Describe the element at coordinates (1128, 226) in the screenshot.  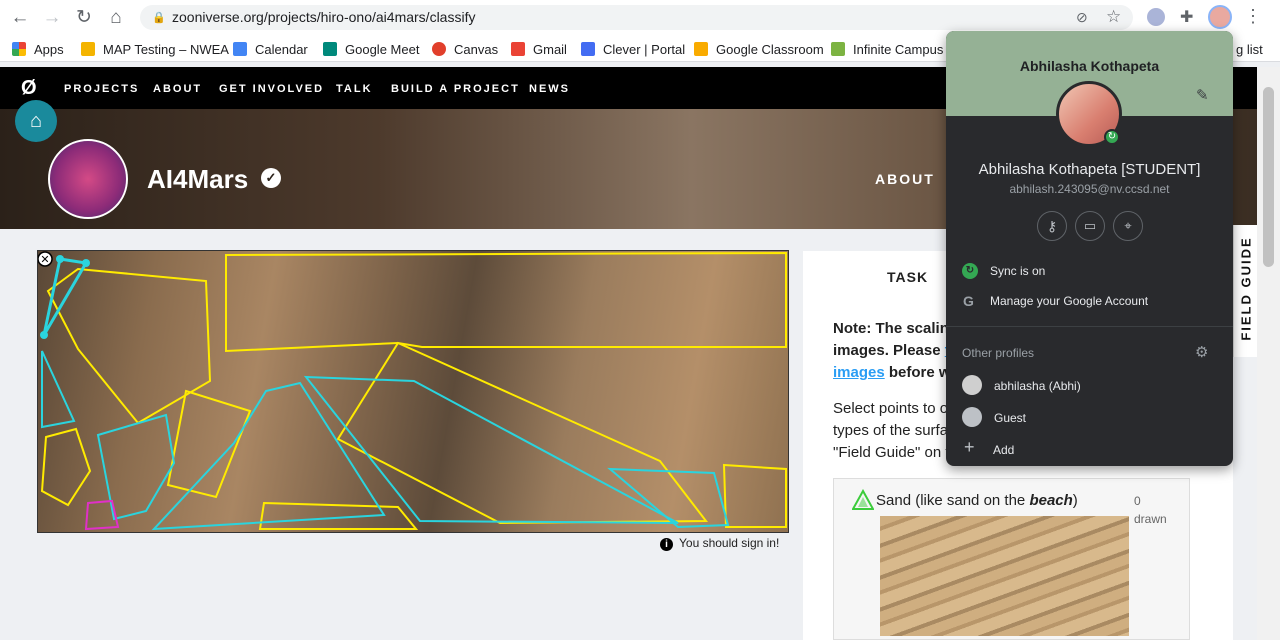
I see `addresses-pin-icon: ⌖` at that location.